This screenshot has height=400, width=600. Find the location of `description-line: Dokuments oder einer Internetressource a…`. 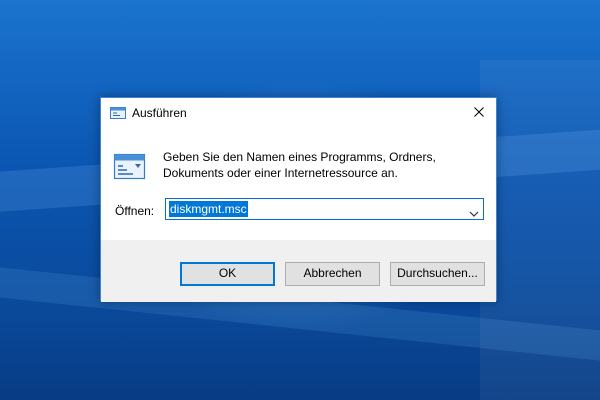

description-line: Dokuments oder einer Internetressource a… is located at coordinates (280, 173).